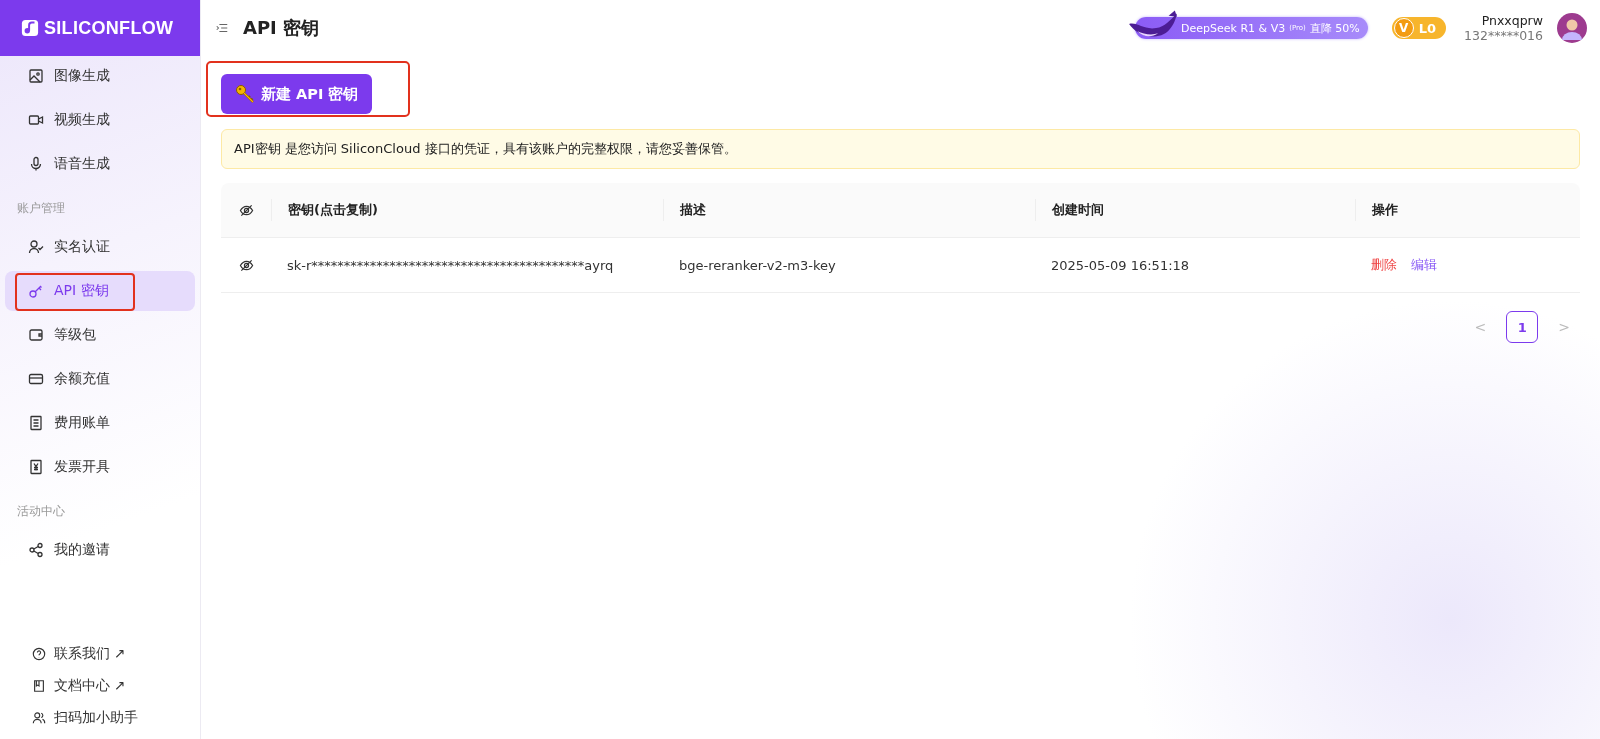 This screenshot has width=1600, height=739. I want to click on nav-item: 余额充值, so click(100, 379).